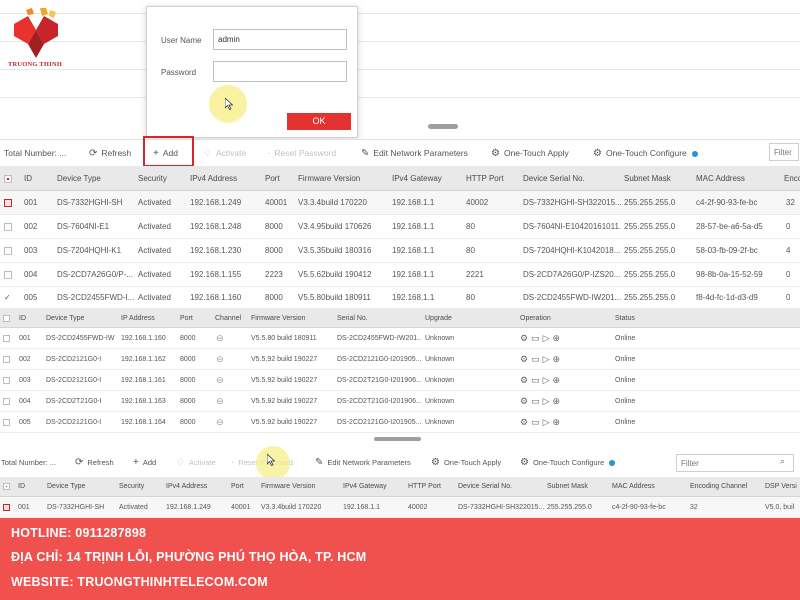 The image size is (800, 600). I want to click on col-header: DSP Versi, so click(781, 487).